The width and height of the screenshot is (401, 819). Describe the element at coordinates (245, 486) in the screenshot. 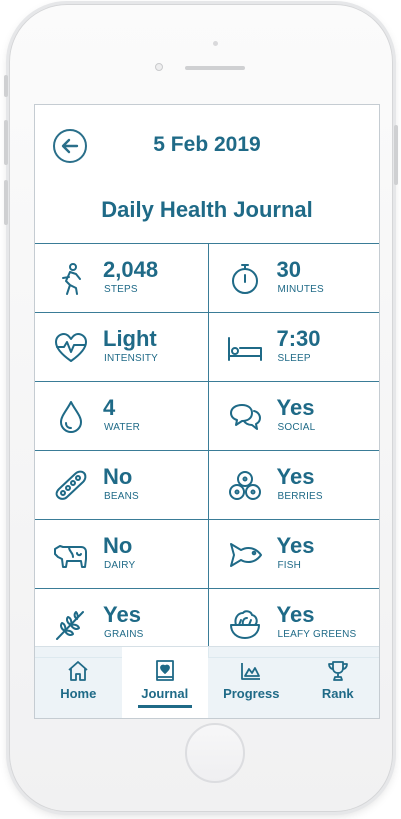

I see `berries-icon` at that location.